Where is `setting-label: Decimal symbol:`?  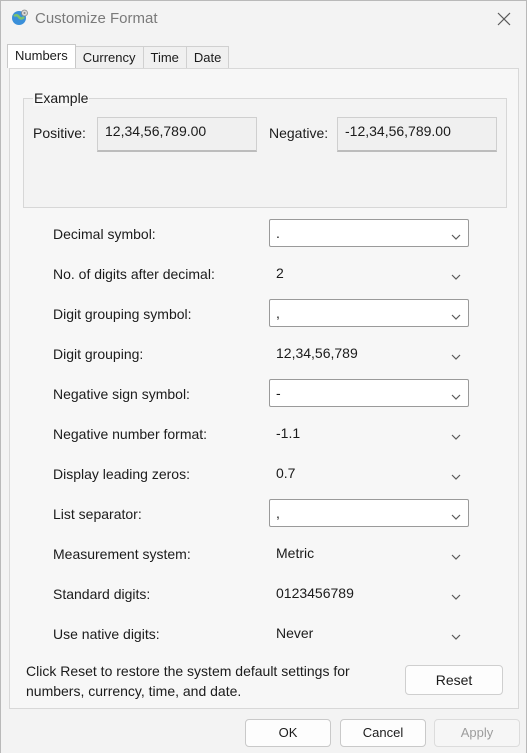 setting-label: Decimal symbol: is located at coordinates (104, 234).